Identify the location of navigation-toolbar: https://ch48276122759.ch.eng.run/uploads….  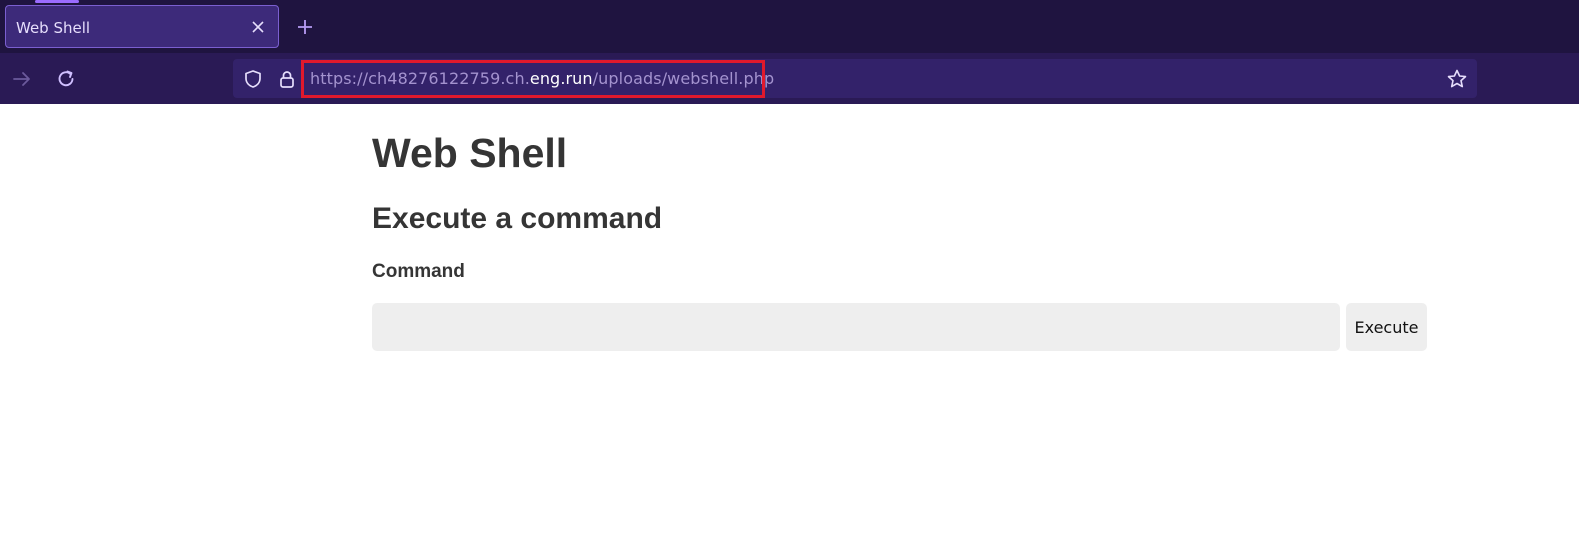
(789, 78).